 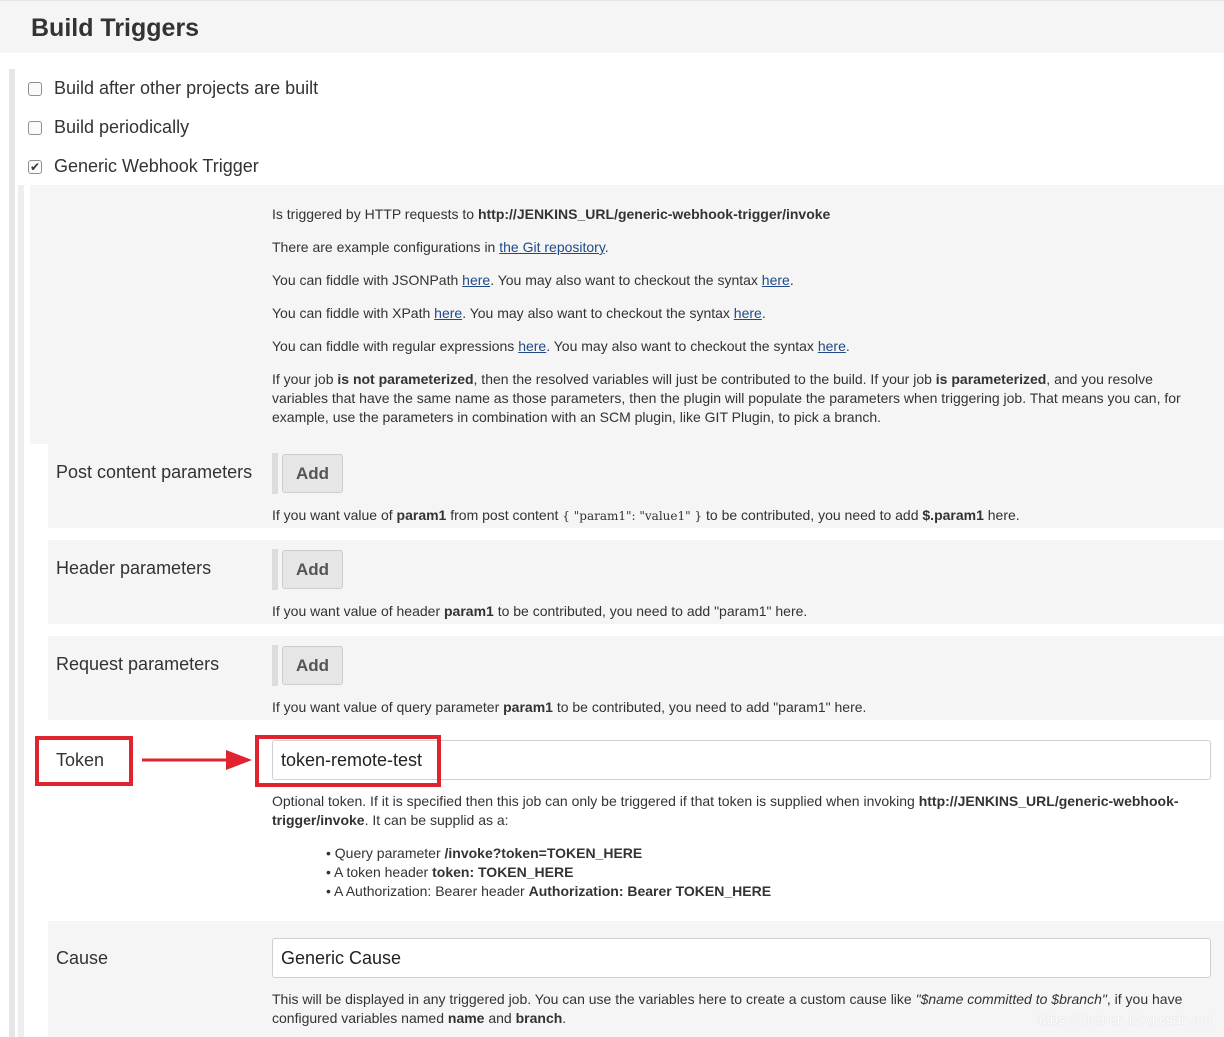 I want to click on cause-input: Generic Cause, so click(x=741, y=958).